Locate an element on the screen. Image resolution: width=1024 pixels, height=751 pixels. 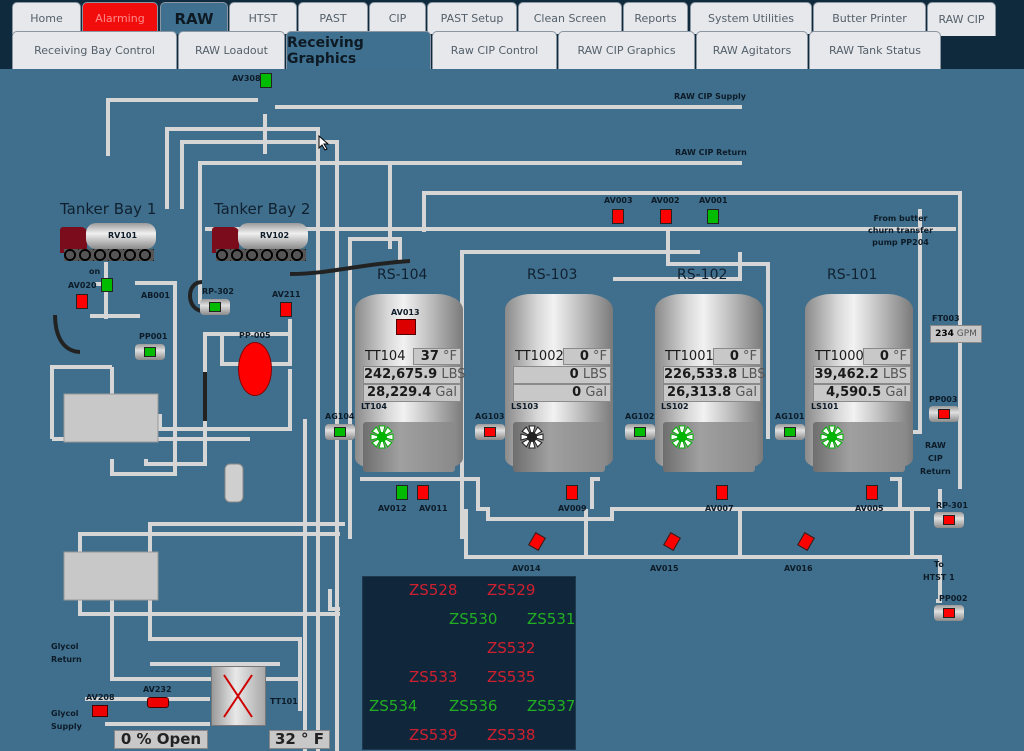
tab-reports: Reports is located at coordinates (655, 18).